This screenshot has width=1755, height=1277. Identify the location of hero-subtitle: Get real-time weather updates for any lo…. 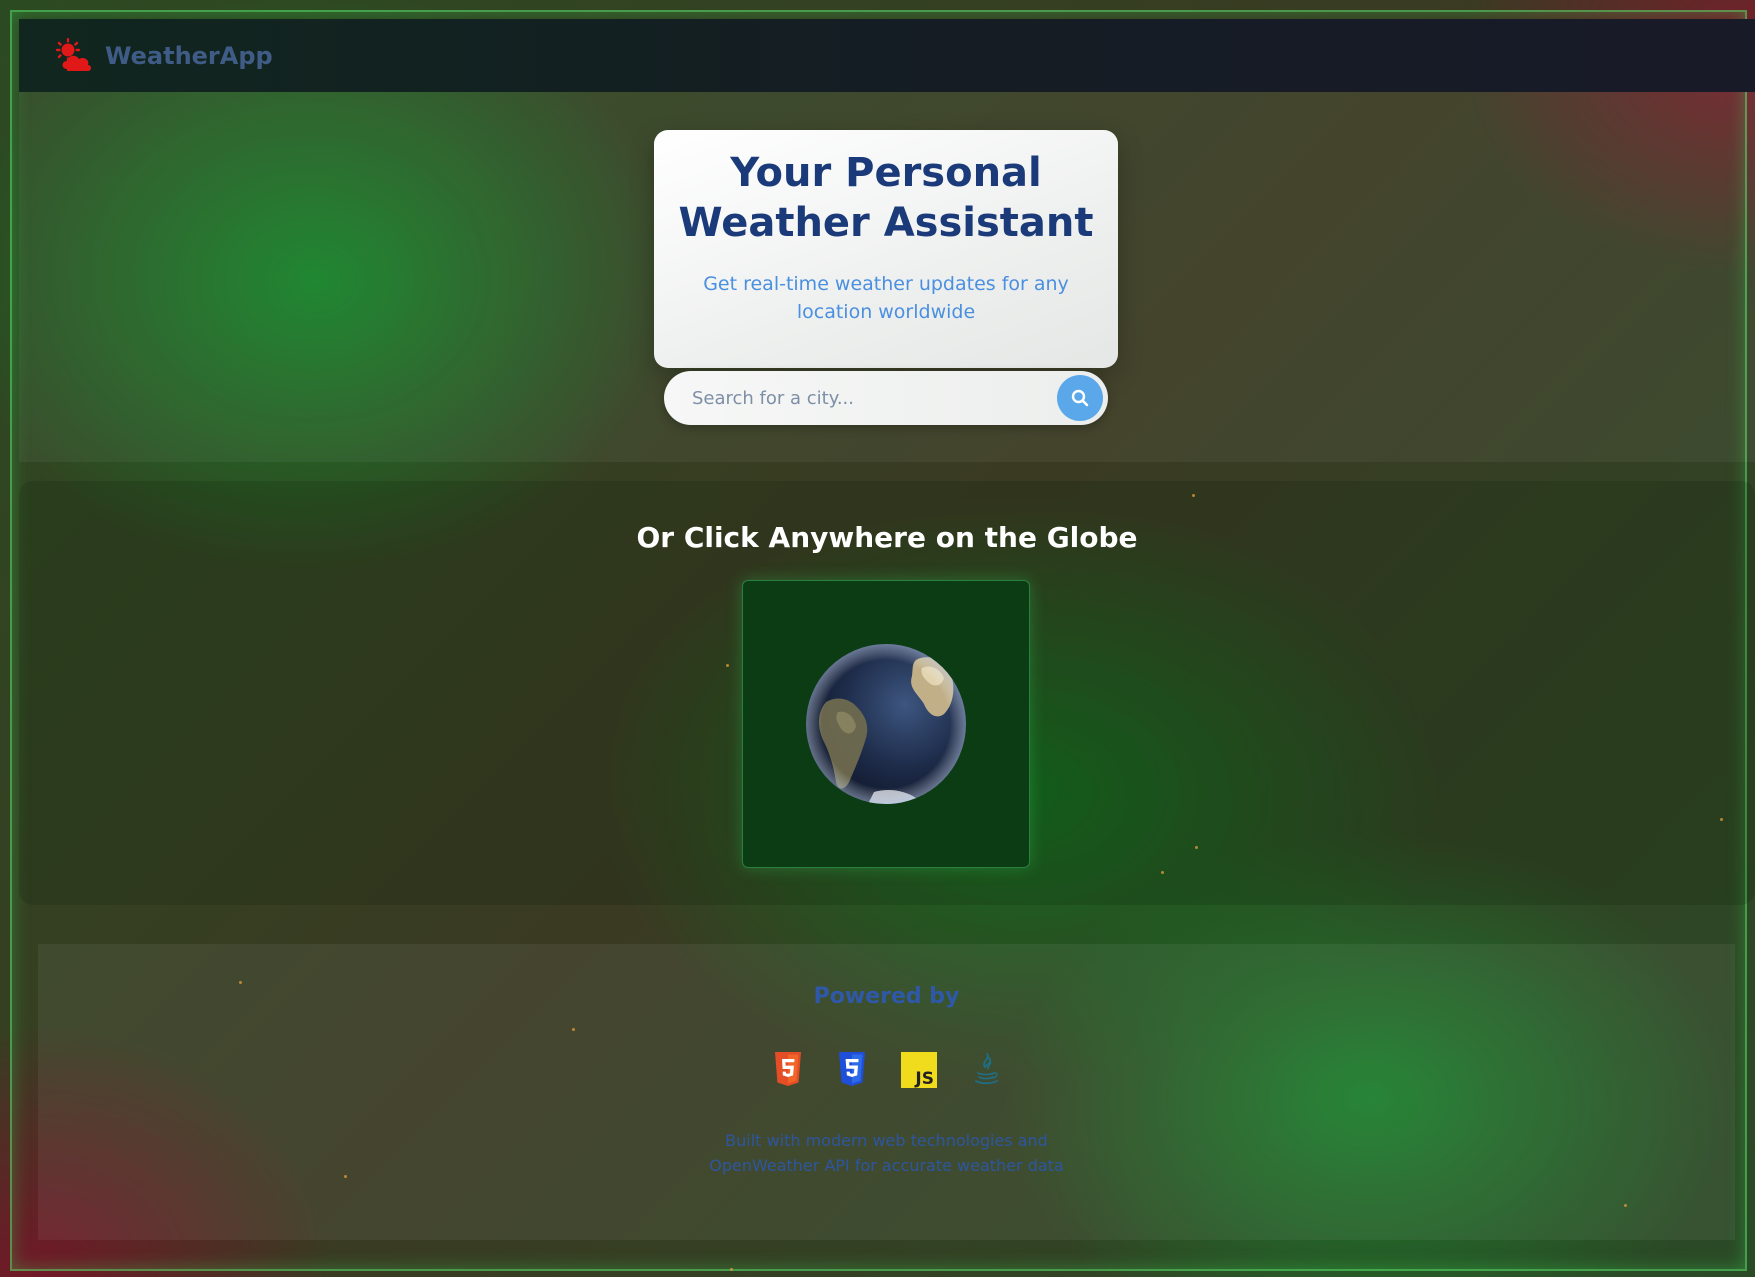
(886, 298).